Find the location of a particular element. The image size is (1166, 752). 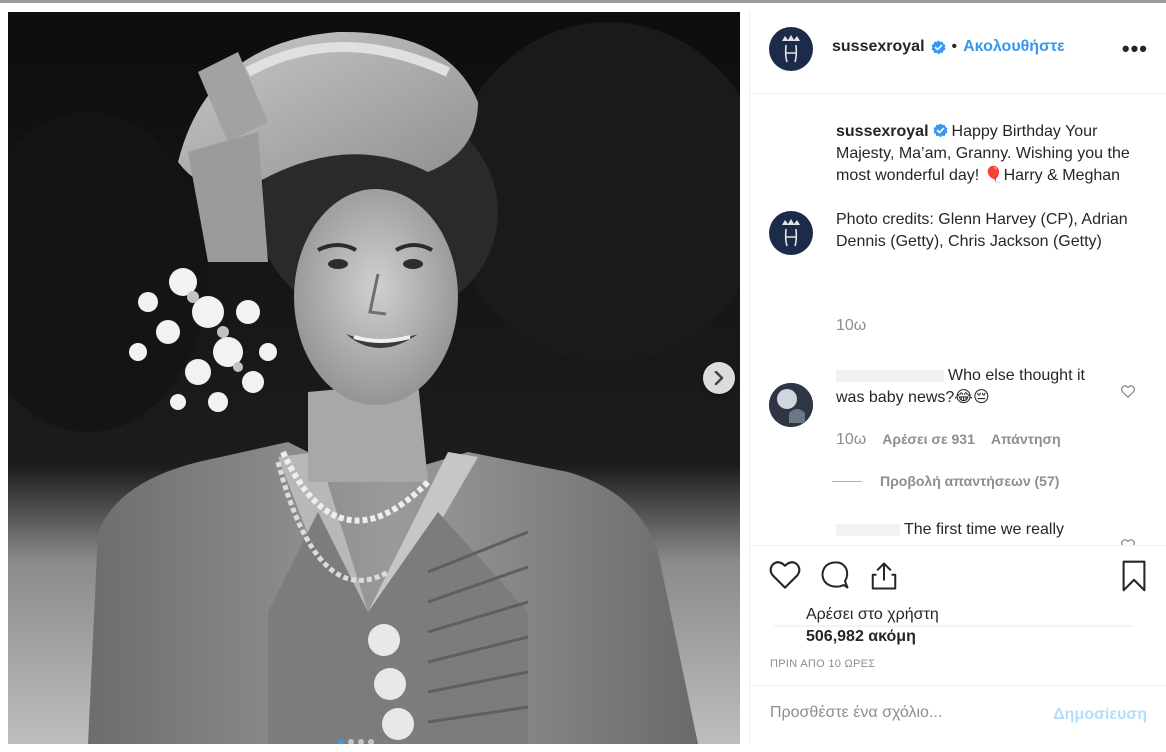

commenter-avatar-image is located at coordinates (791, 405).